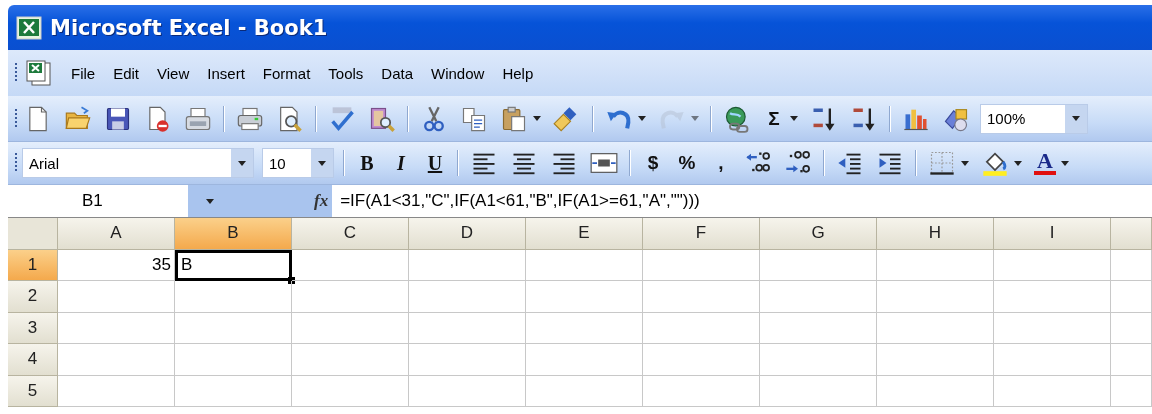  What do you see at coordinates (367, 163) in the screenshot?
I see `bold-button: B` at bounding box center [367, 163].